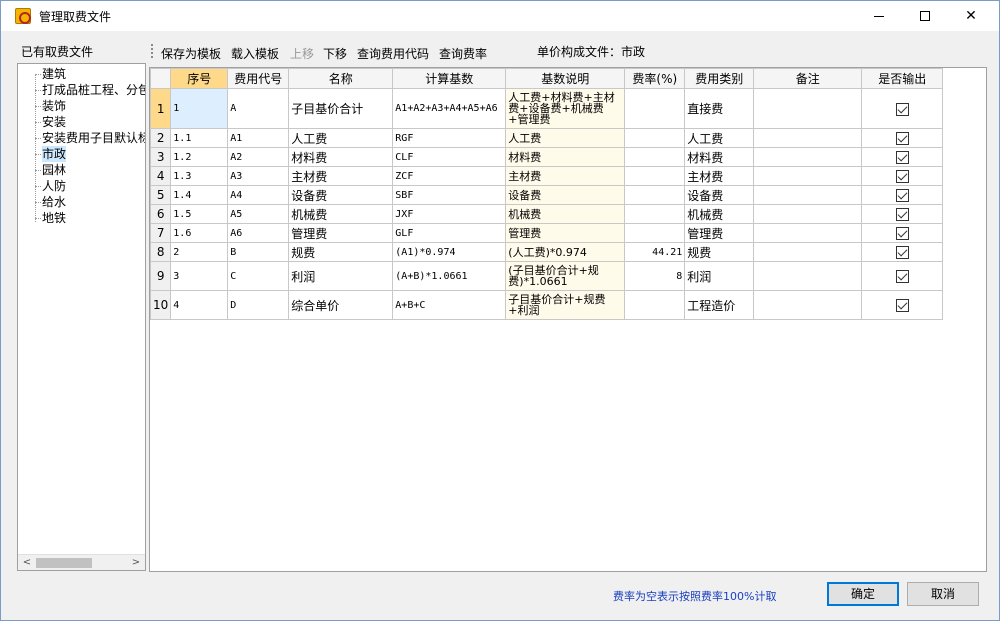 The width and height of the screenshot is (1000, 621). Describe the element at coordinates (199, 252) in the screenshot. I see `cell-seq: 2` at that location.